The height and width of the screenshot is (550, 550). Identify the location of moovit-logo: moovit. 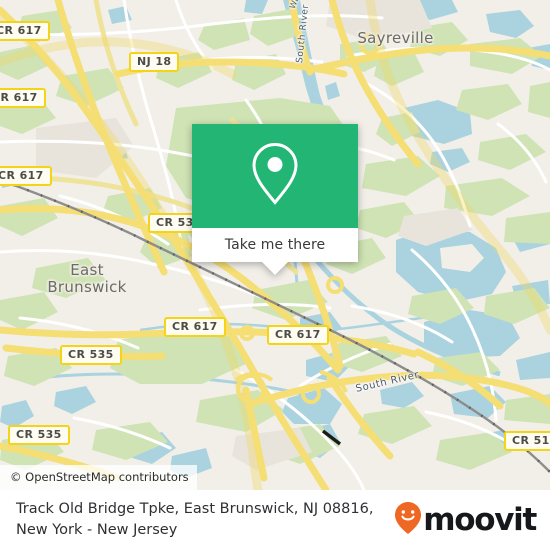
(465, 520).